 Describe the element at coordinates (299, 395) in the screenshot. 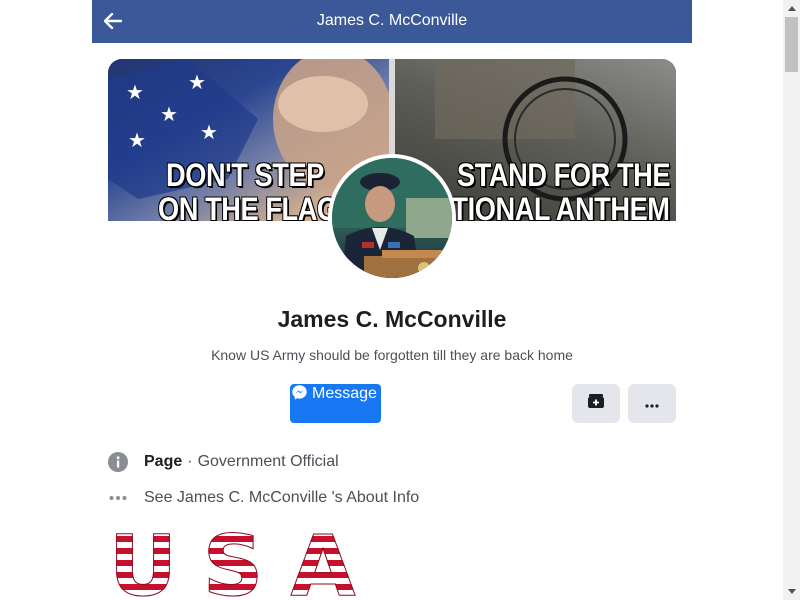

I see `messenger-icon` at that location.